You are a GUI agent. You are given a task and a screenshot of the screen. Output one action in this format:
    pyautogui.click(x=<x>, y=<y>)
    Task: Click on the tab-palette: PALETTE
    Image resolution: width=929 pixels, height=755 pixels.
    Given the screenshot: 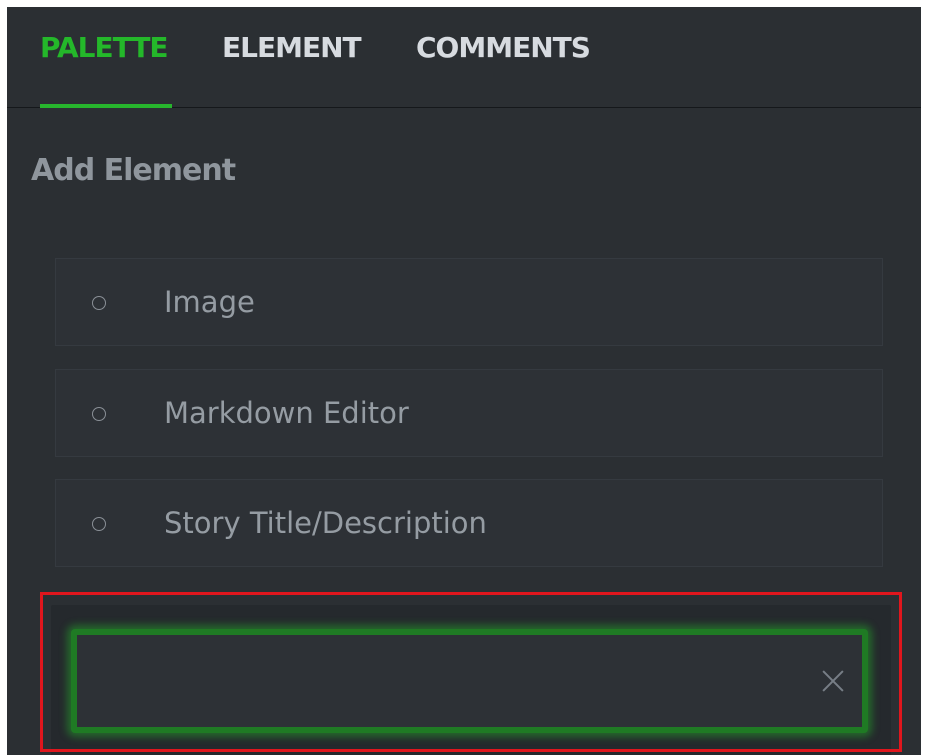 What is the action you would take?
    pyautogui.click(x=104, y=47)
    